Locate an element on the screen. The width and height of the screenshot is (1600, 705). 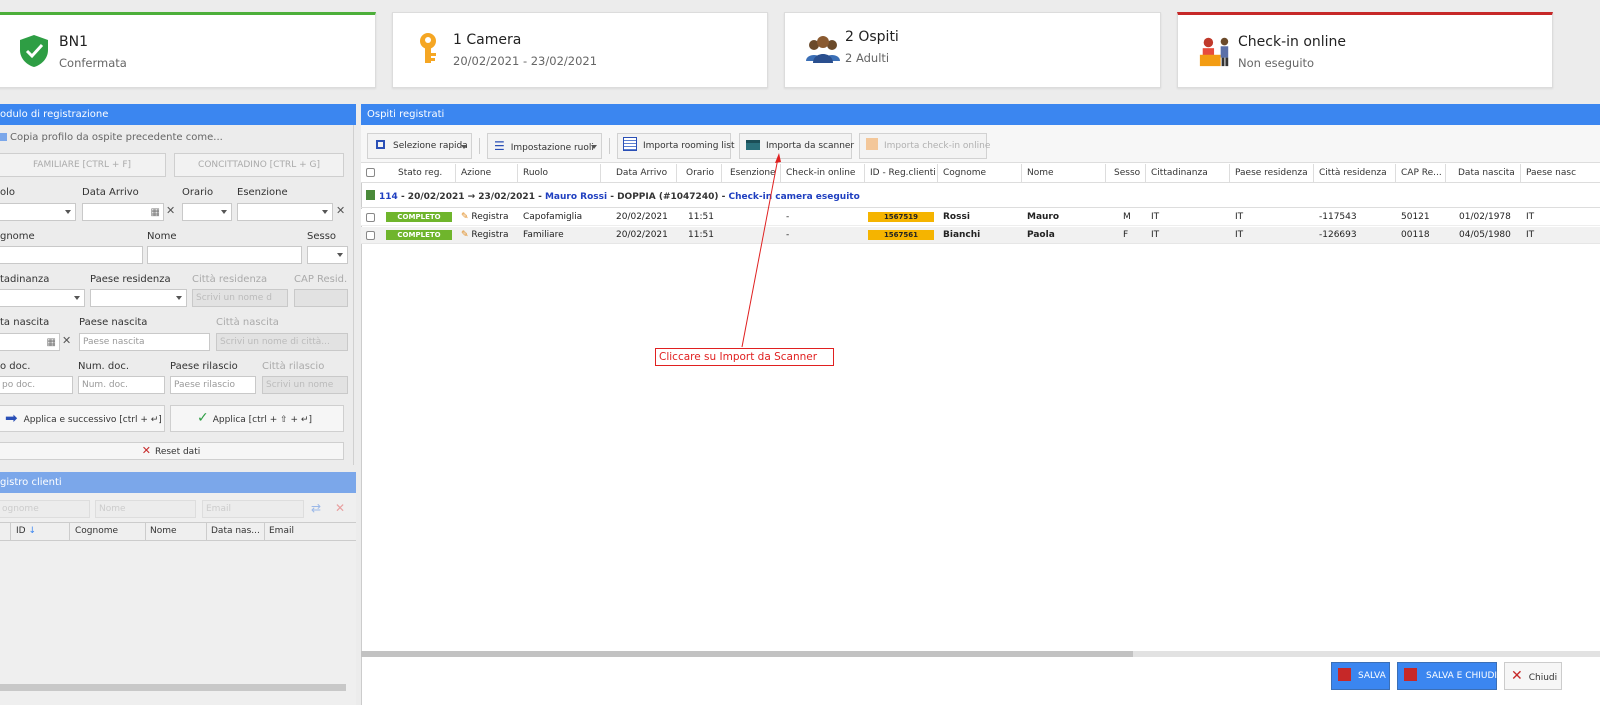
roles-button: ☰ Impostazione ruoli is located at coordinates (544, 146).